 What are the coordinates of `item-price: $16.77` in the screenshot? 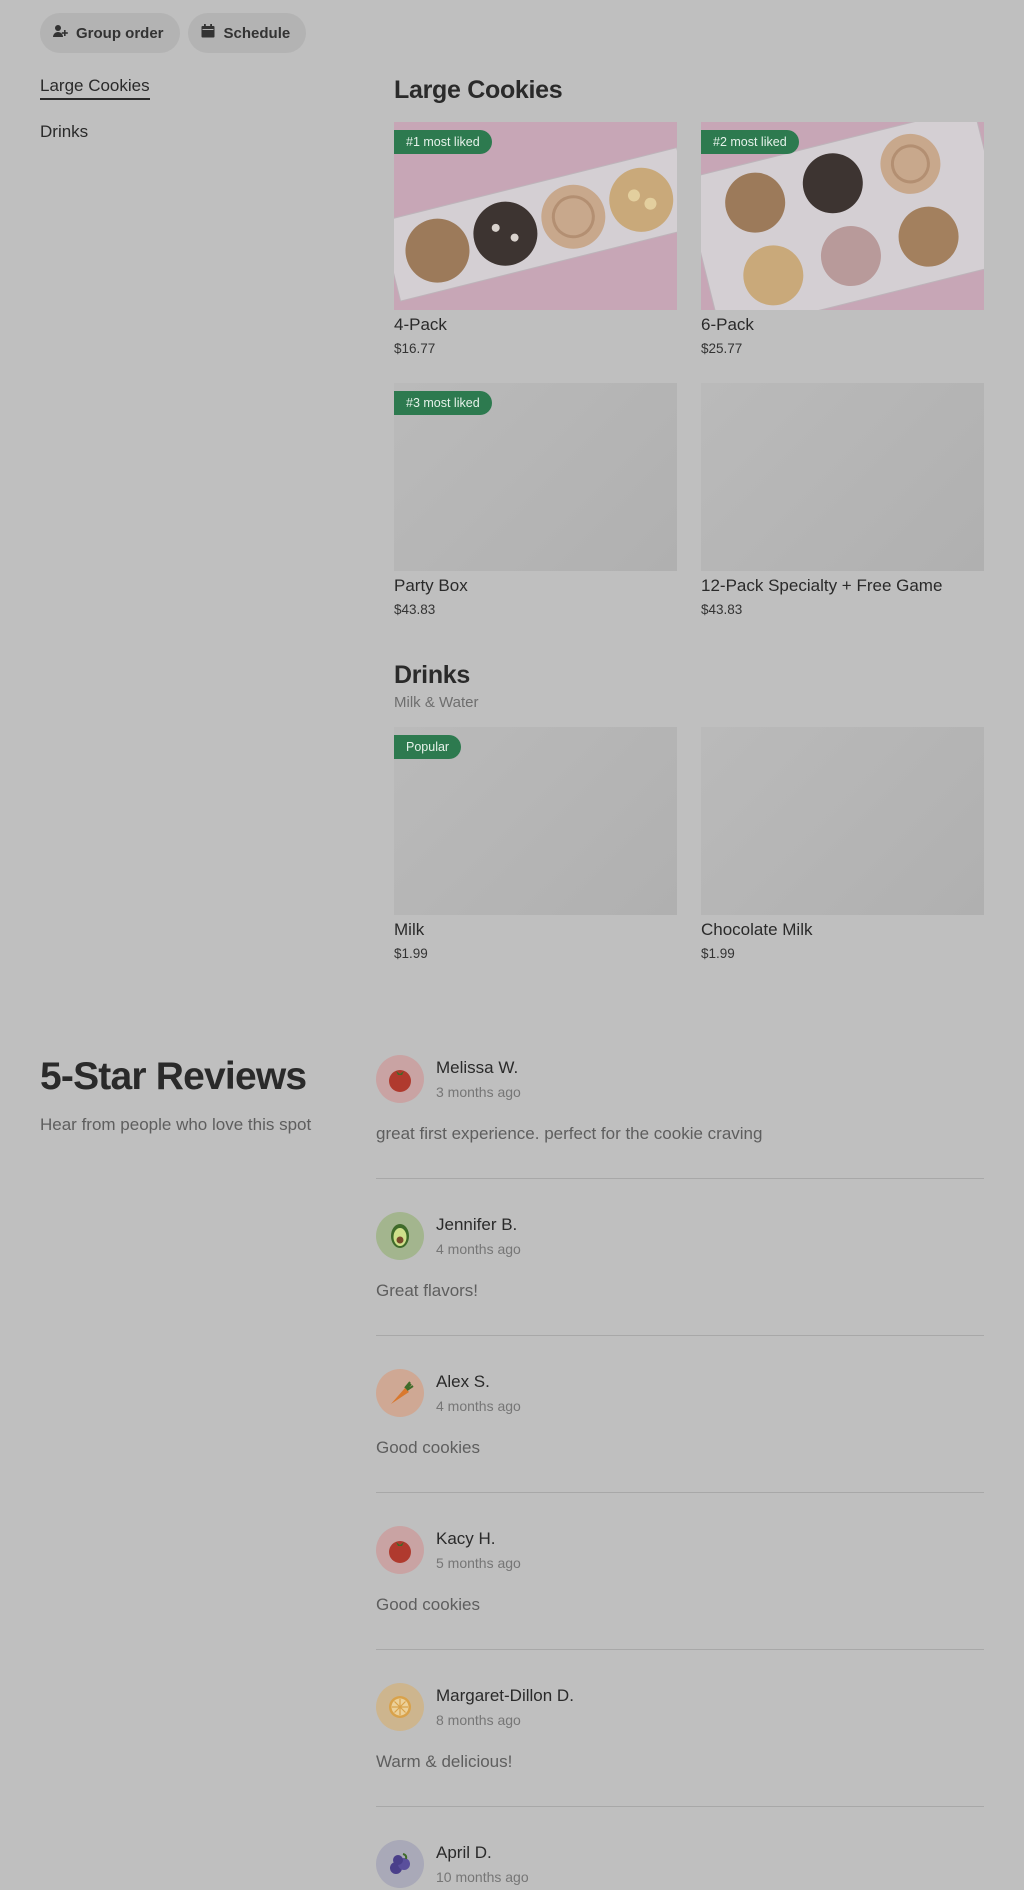 It's located at (415, 348).